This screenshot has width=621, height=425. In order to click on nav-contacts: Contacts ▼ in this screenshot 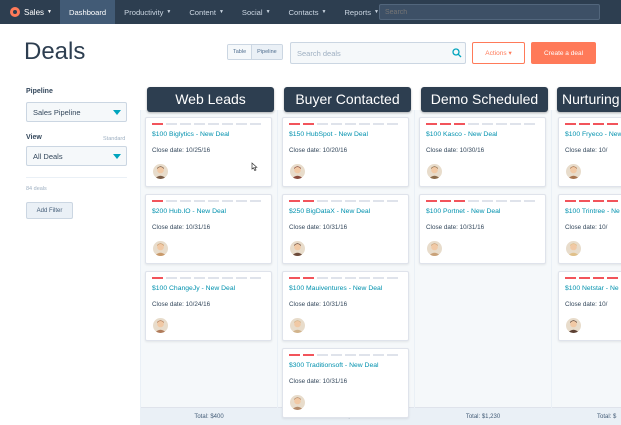, I will do `click(308, 12)`.